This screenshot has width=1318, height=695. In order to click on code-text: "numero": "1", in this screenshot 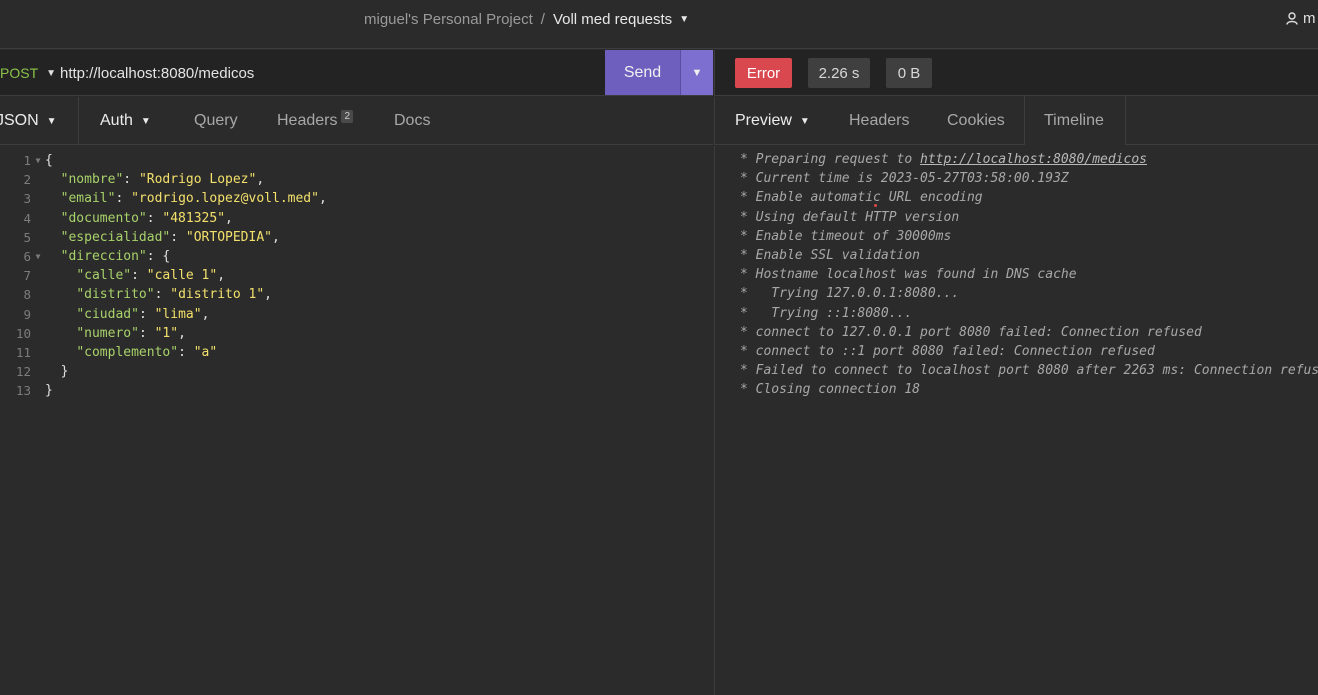, I will do `click(131, 333)`.